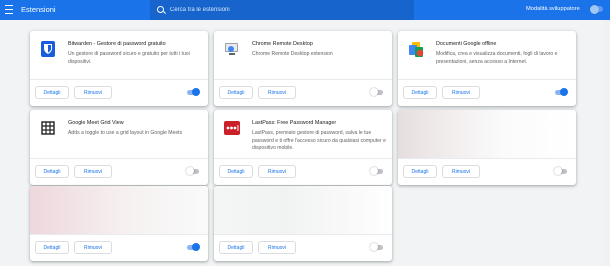 This screenshot has height=266, width=610. I want to click on search-icon, so click(160, 9).